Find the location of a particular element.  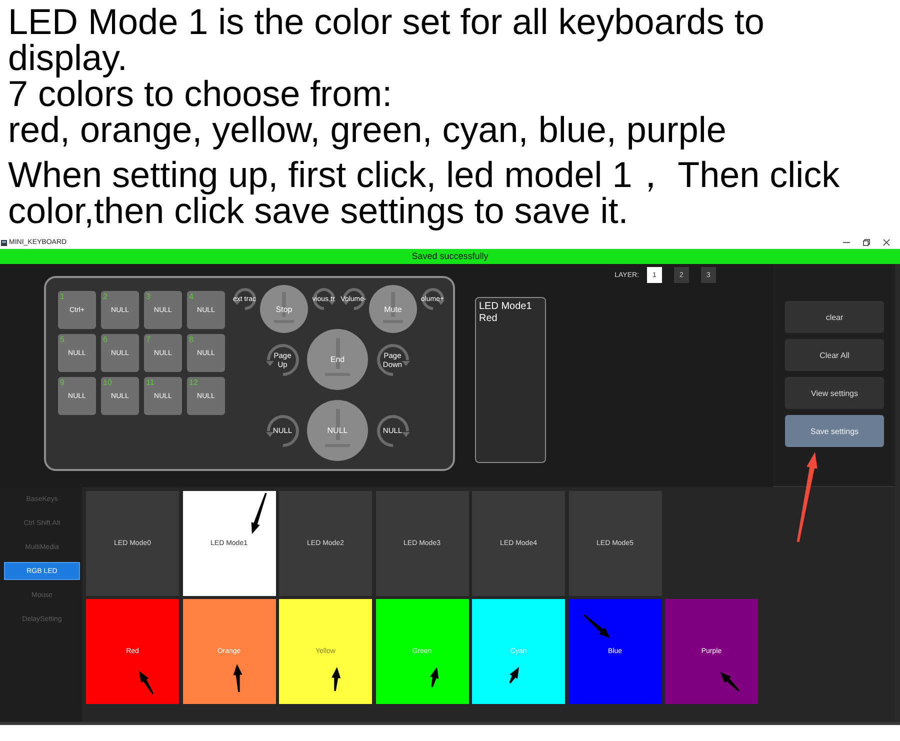

knob-button: Mute is located at coordinates (393, 309).